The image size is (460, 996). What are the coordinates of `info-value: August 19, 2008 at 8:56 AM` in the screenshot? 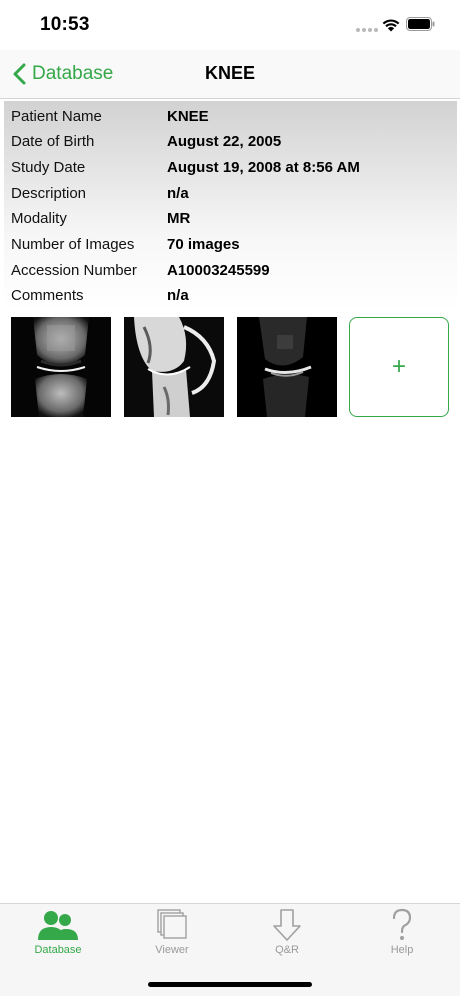 It's located at (263, 167).